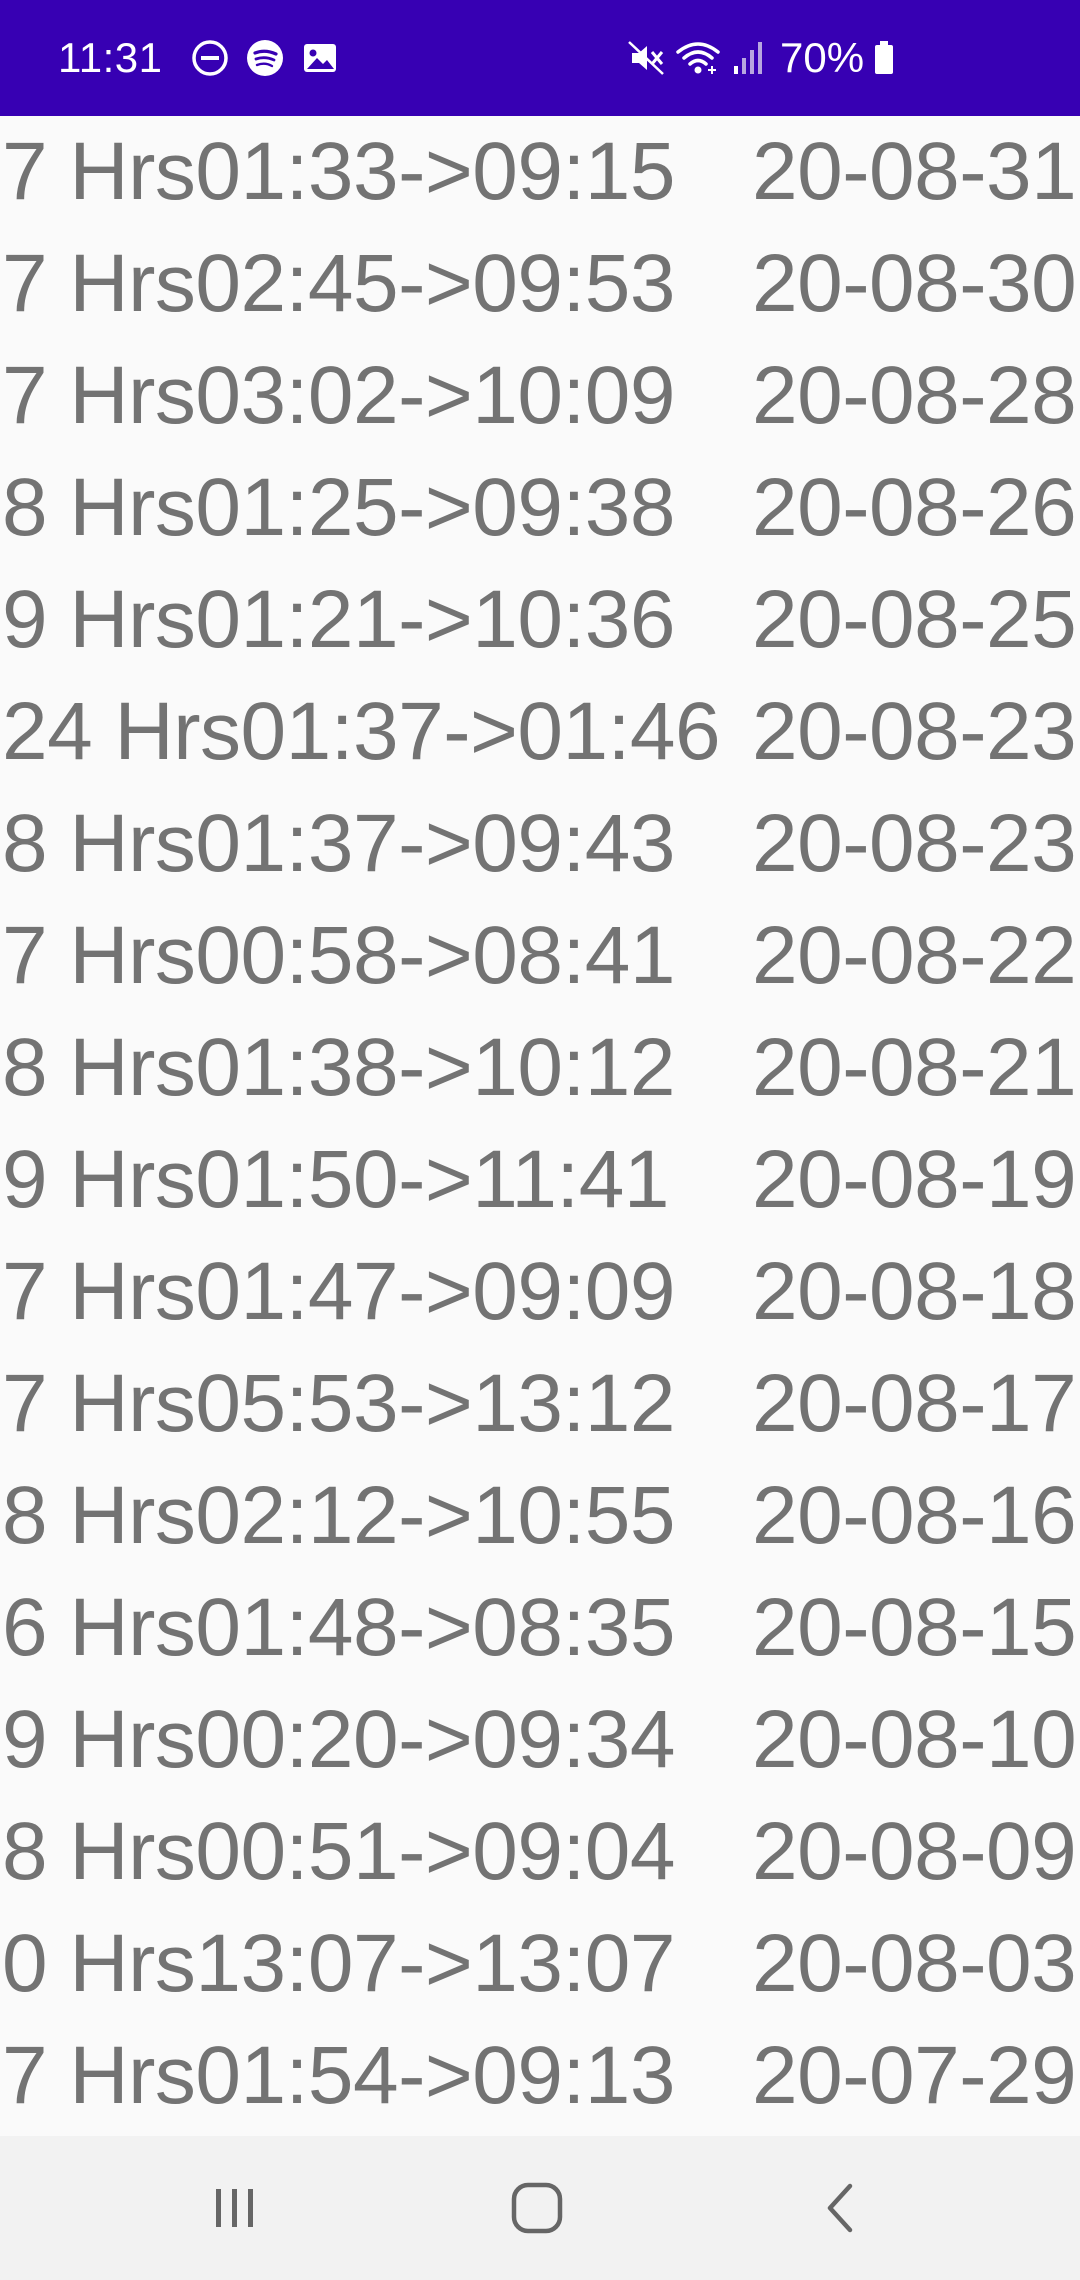  I want to click on sleep-date-text: 20-08-22, so click(914, 955).